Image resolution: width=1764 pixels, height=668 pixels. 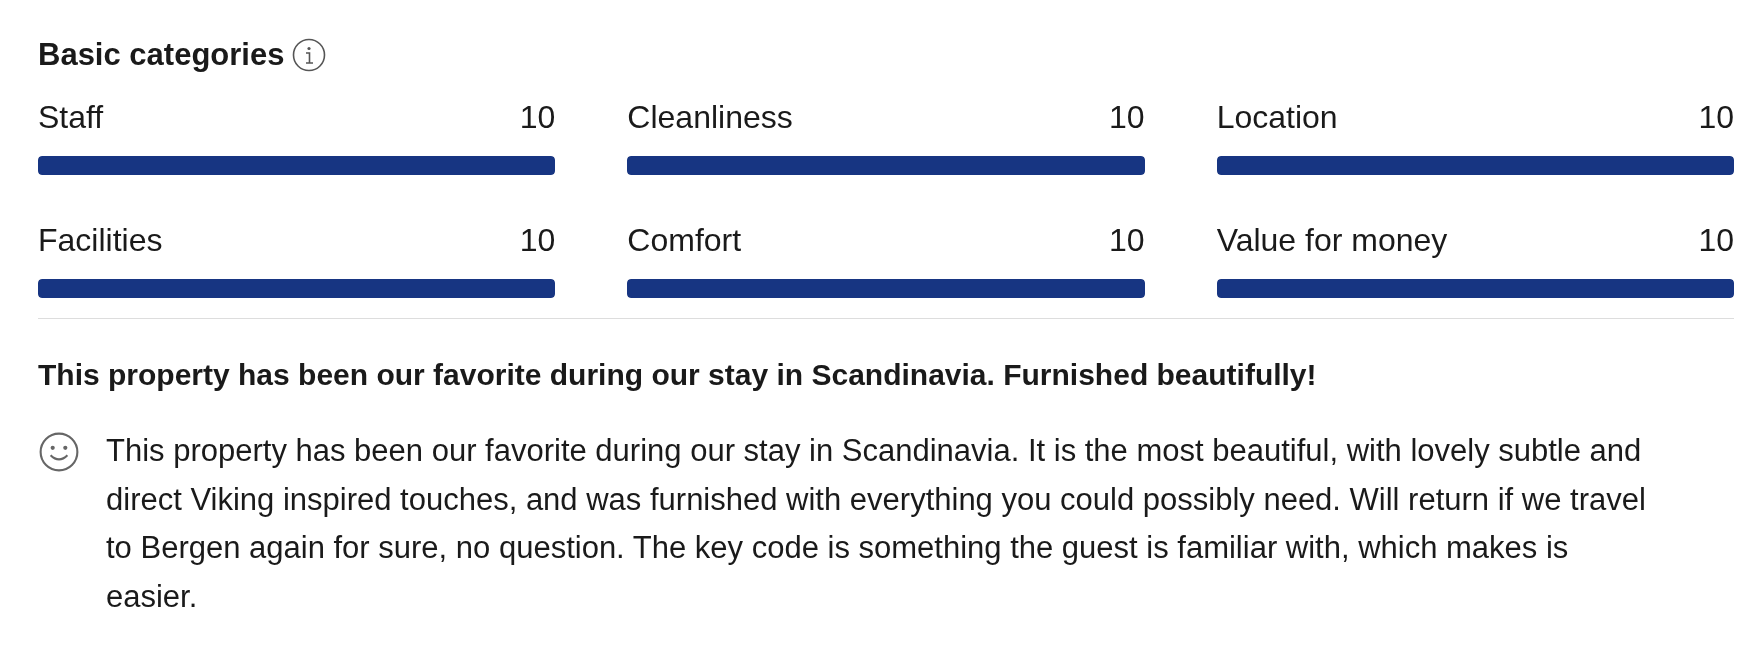 I want to click on section-title: Basic categories, so click(x=161, y=55).